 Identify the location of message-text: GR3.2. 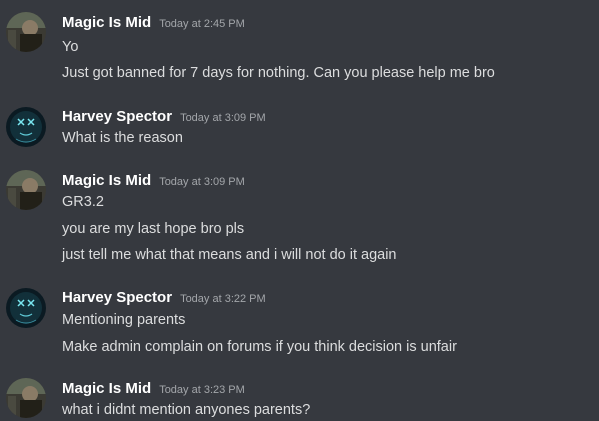
(83, 202).